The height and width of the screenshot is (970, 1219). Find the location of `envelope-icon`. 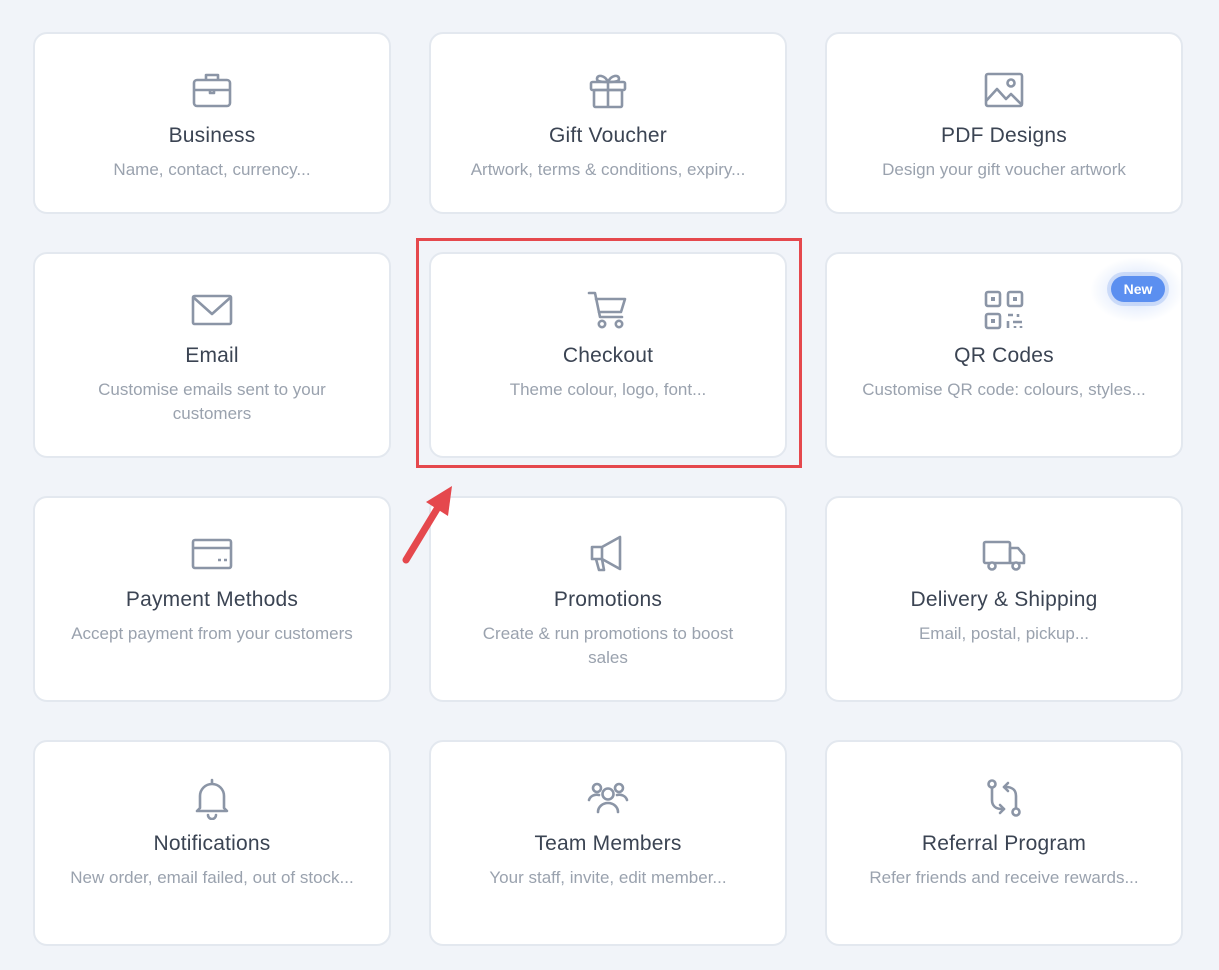

envelope-icon is located at coordinates (212, 310).